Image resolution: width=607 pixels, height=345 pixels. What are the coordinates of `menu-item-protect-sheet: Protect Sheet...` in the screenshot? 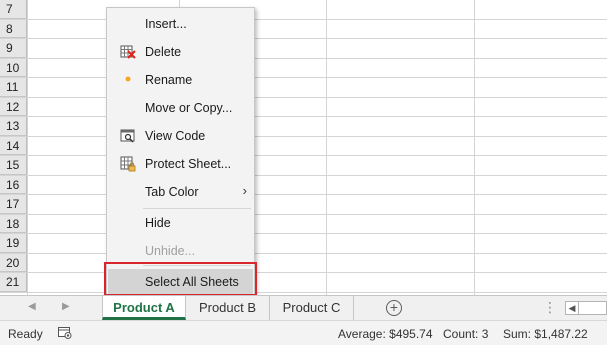 It's located at (180, 164).